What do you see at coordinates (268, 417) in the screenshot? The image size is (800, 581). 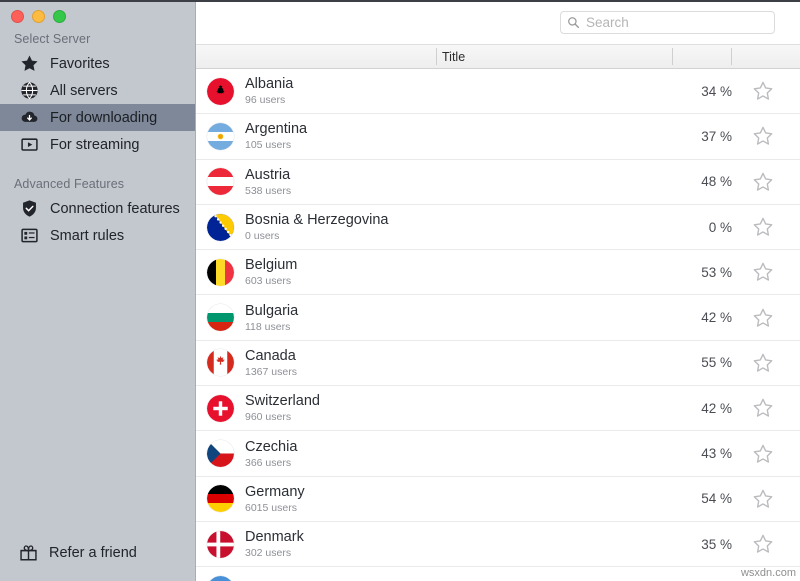 I see `server-user-count: 960 users` at bounding box center [268, 417].